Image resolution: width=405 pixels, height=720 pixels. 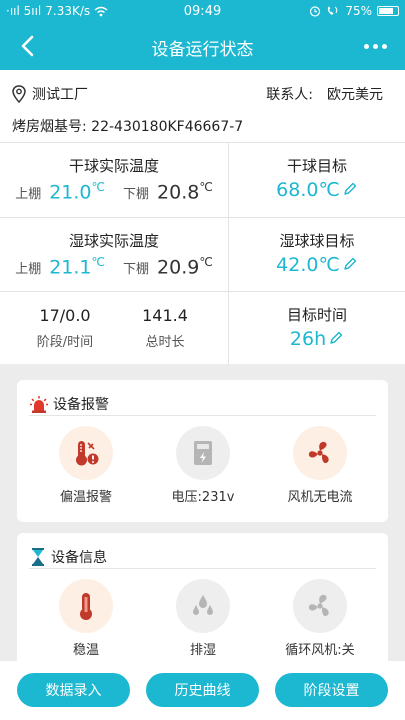 I want to click on wet-bulb-target-title: 湿球球目标, so click(x=317, y=241).